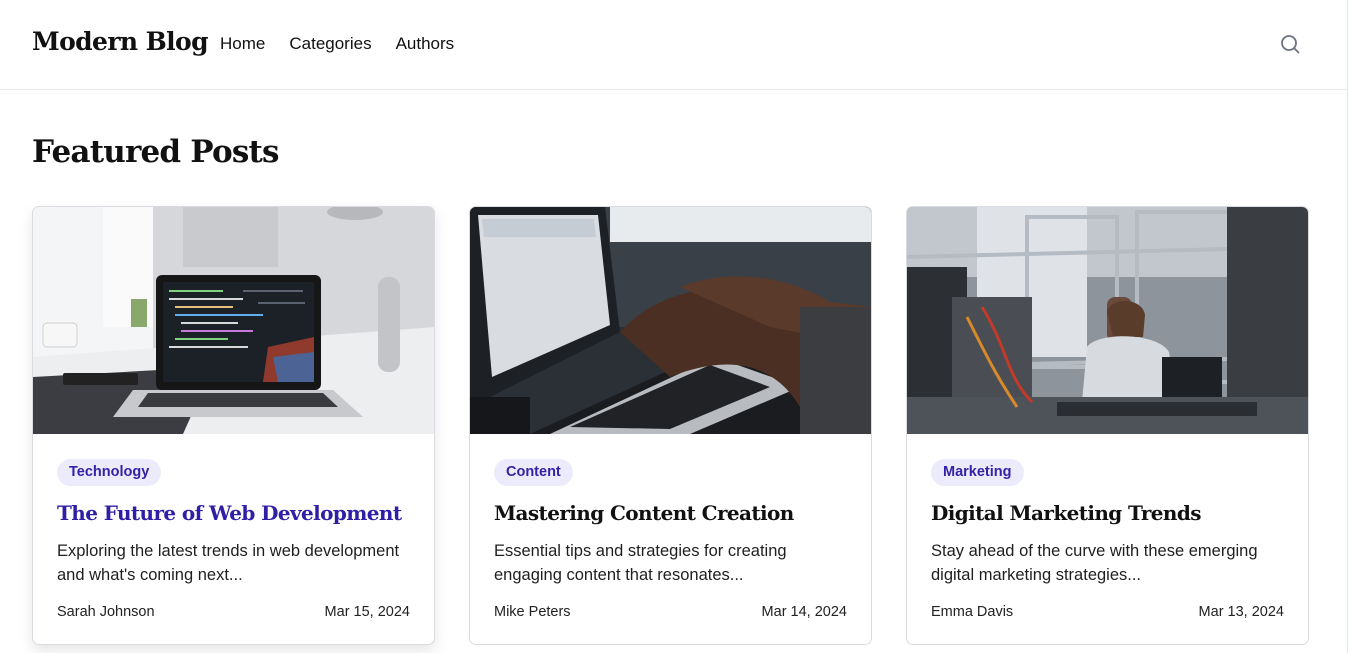  I want to click on post-date: Mar 13, 2024, so click(1241, 612).